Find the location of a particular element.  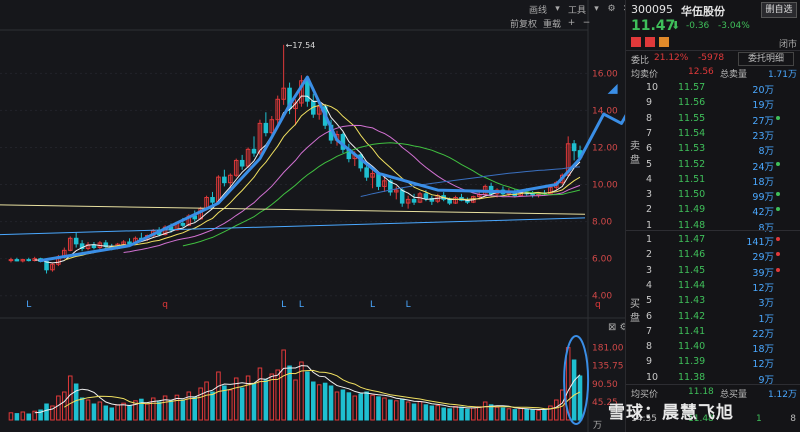

adjust-toolbar: 前复权 重载 + − is located at coordinates (550, 23).